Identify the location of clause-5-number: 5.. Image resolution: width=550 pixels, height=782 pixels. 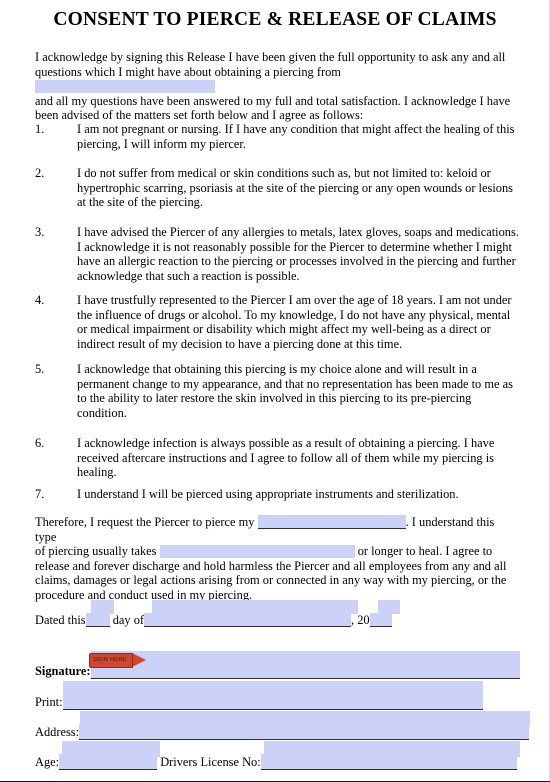
(40, 369).